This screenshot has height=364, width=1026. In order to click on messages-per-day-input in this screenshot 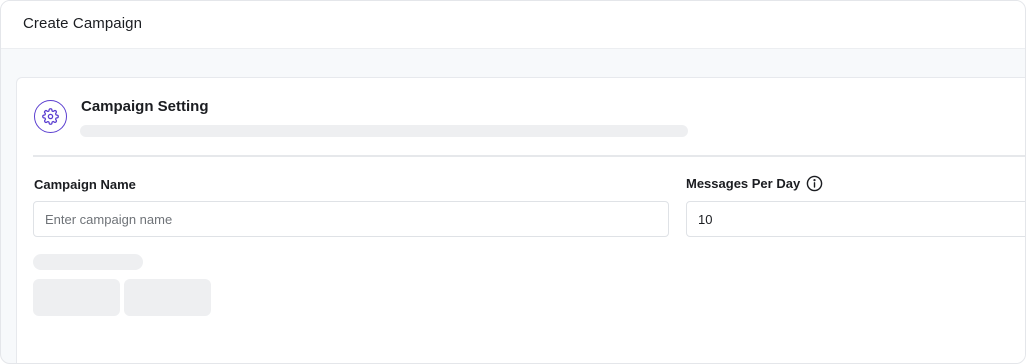, I will do `click(855, 219)`.